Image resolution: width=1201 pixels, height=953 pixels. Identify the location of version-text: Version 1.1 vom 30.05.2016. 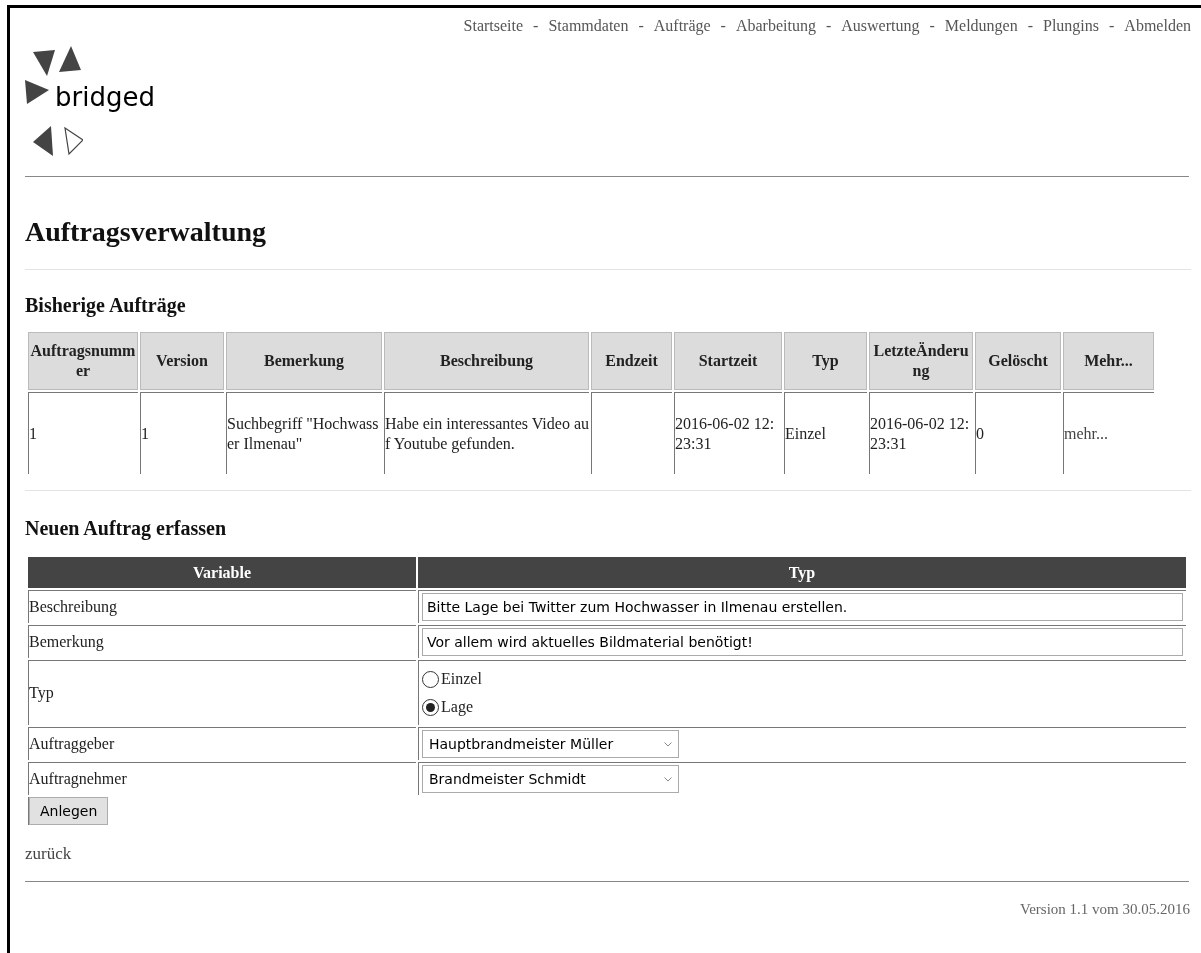
(1105, 909).